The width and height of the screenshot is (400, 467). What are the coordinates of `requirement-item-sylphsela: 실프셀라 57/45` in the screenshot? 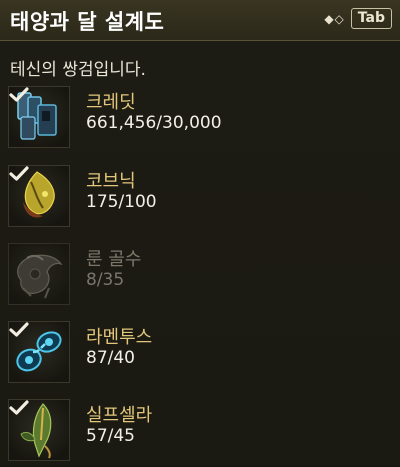 It's located at (198, 433).